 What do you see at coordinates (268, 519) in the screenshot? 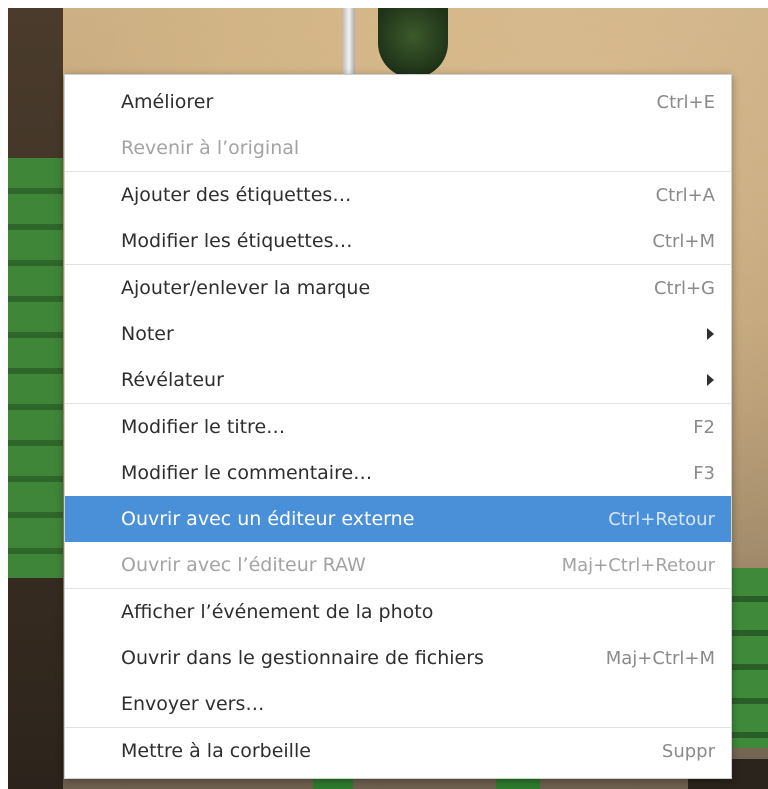
I see `menu-item-label: Ouvrir avec un éditeur externe` at bounding box center [268, 519].